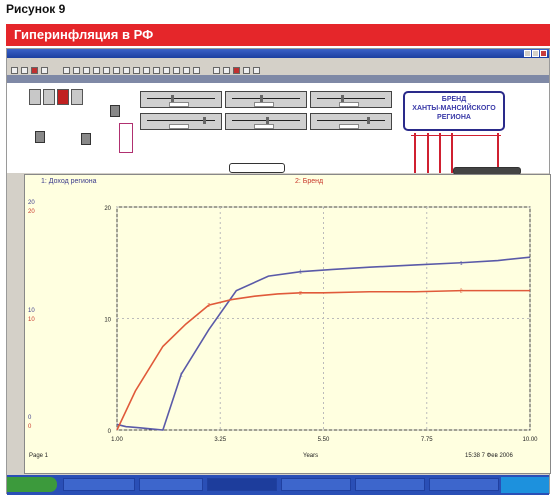  I want to click on document-titlebar, so click(278, 79).